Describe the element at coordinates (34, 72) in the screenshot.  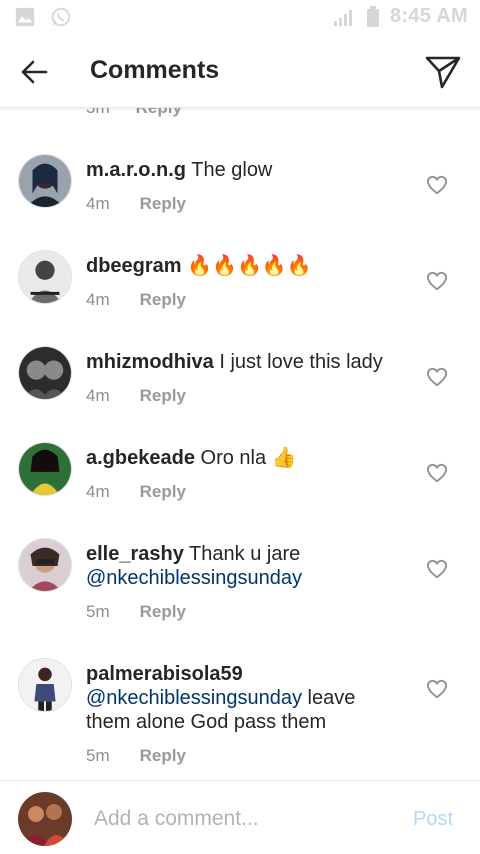
I see `arrow-left-icon` at that location.